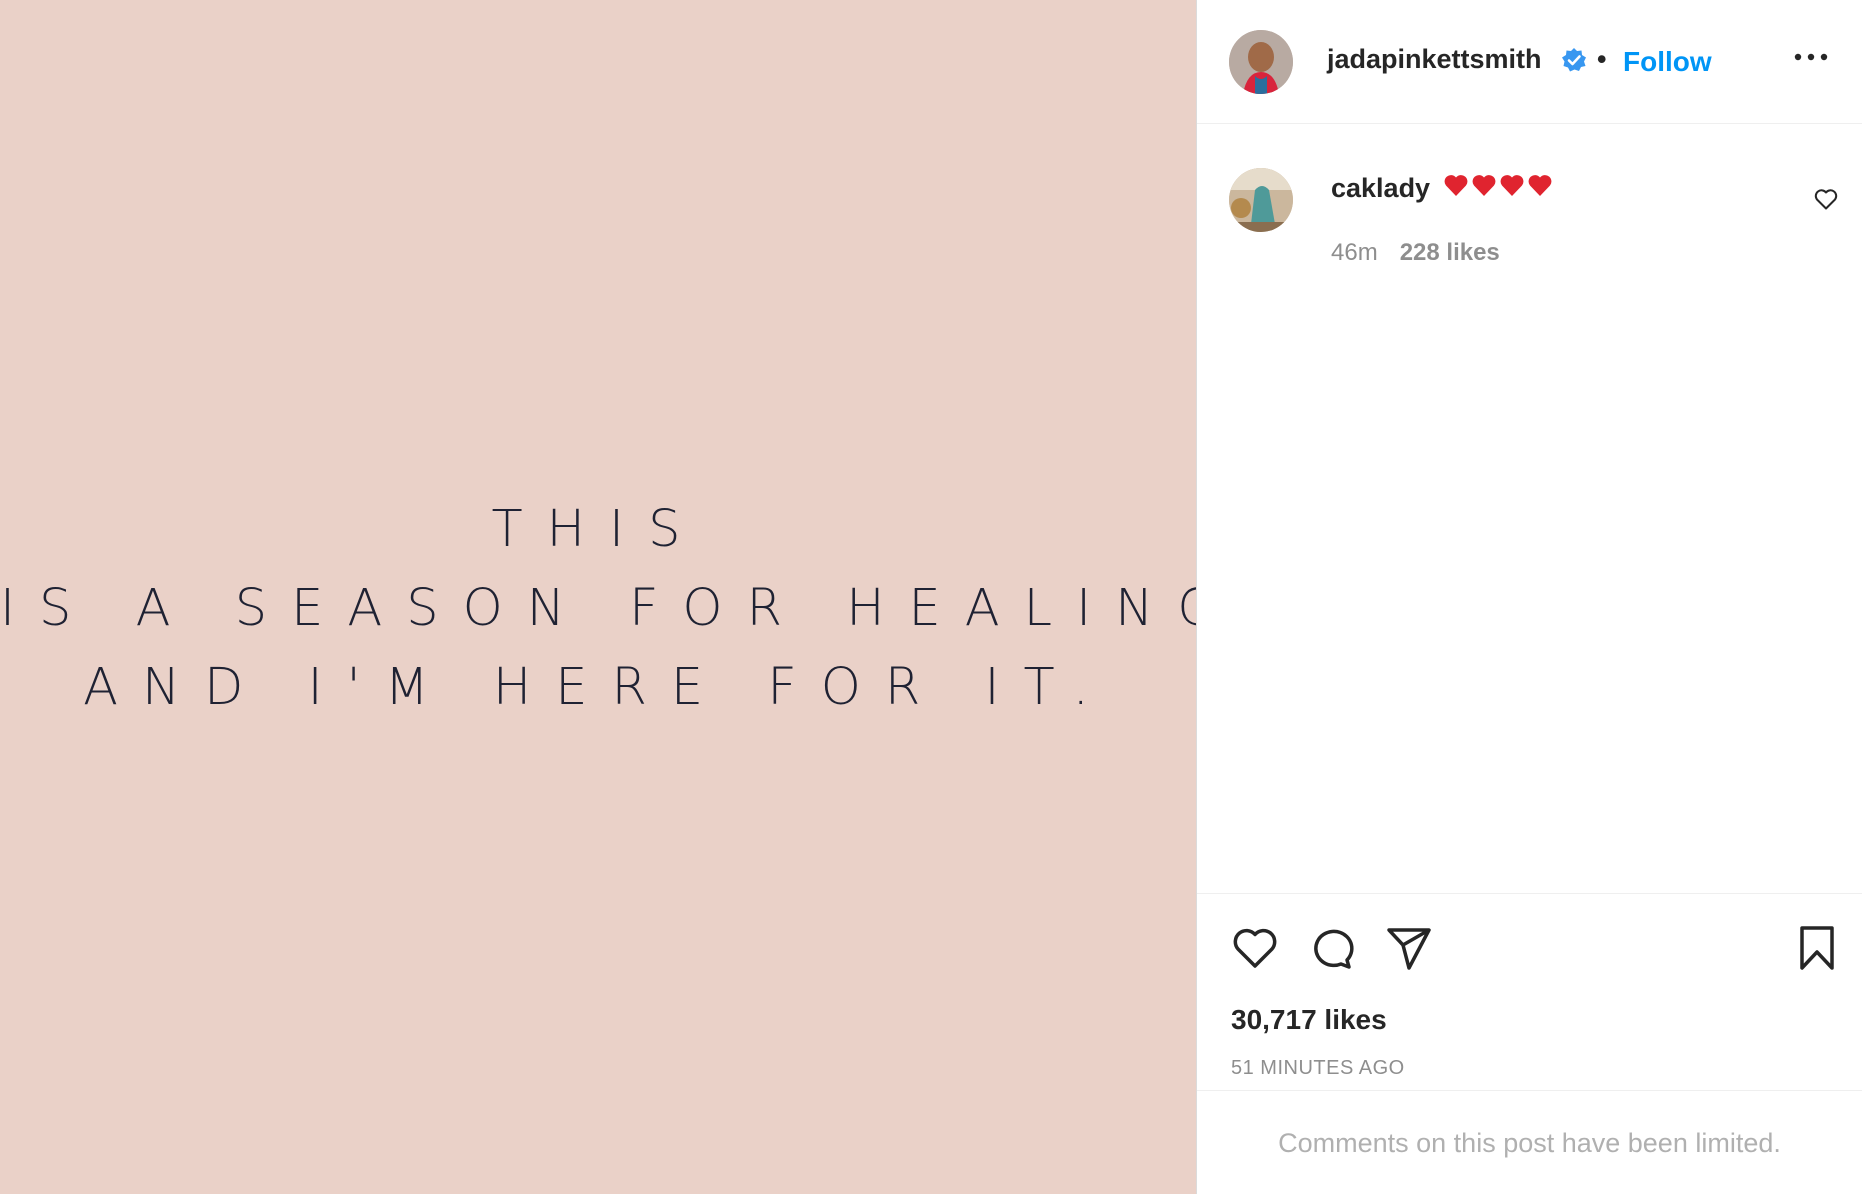 This screenshot has width=1862, height=1194. Describe the element at coordinates (1667, 62) in the screenshot. I see `follow-button: Follow` at that location.